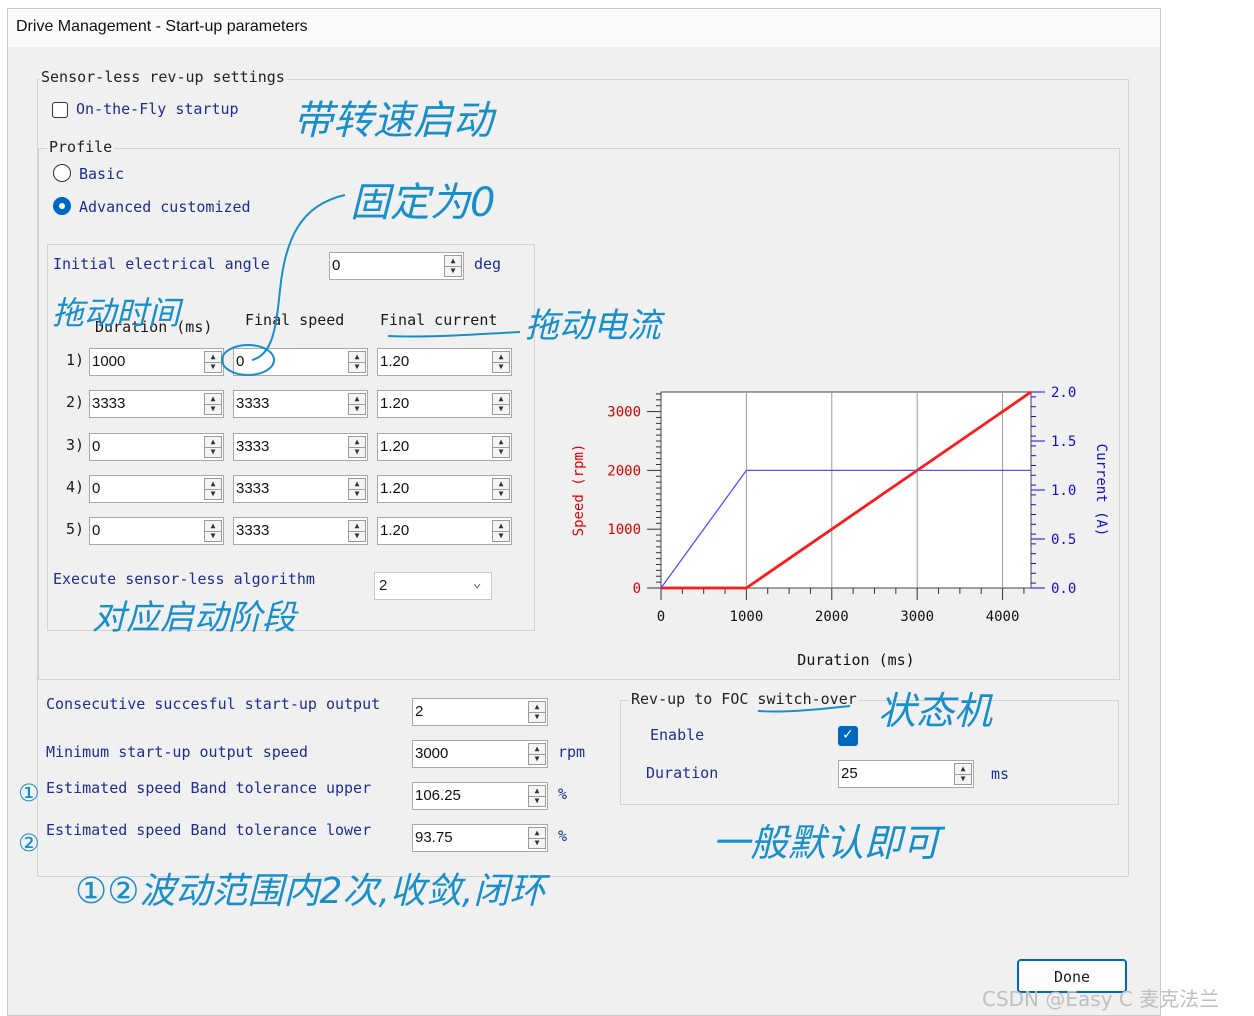 Image resolution: width=1254 pixels, height=1016 pixels. What do you see at coordinates (194, 618) in the screenshot?
I see `annotation-stage: 对应启动阶段` at bounding box center [194, 618].